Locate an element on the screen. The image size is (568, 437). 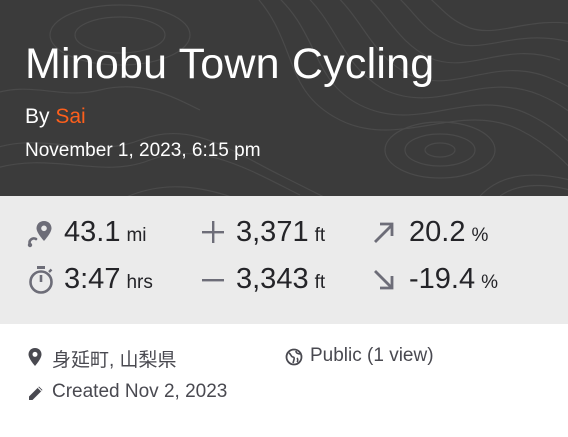
by-label: By is located at coordinates (37, 116).